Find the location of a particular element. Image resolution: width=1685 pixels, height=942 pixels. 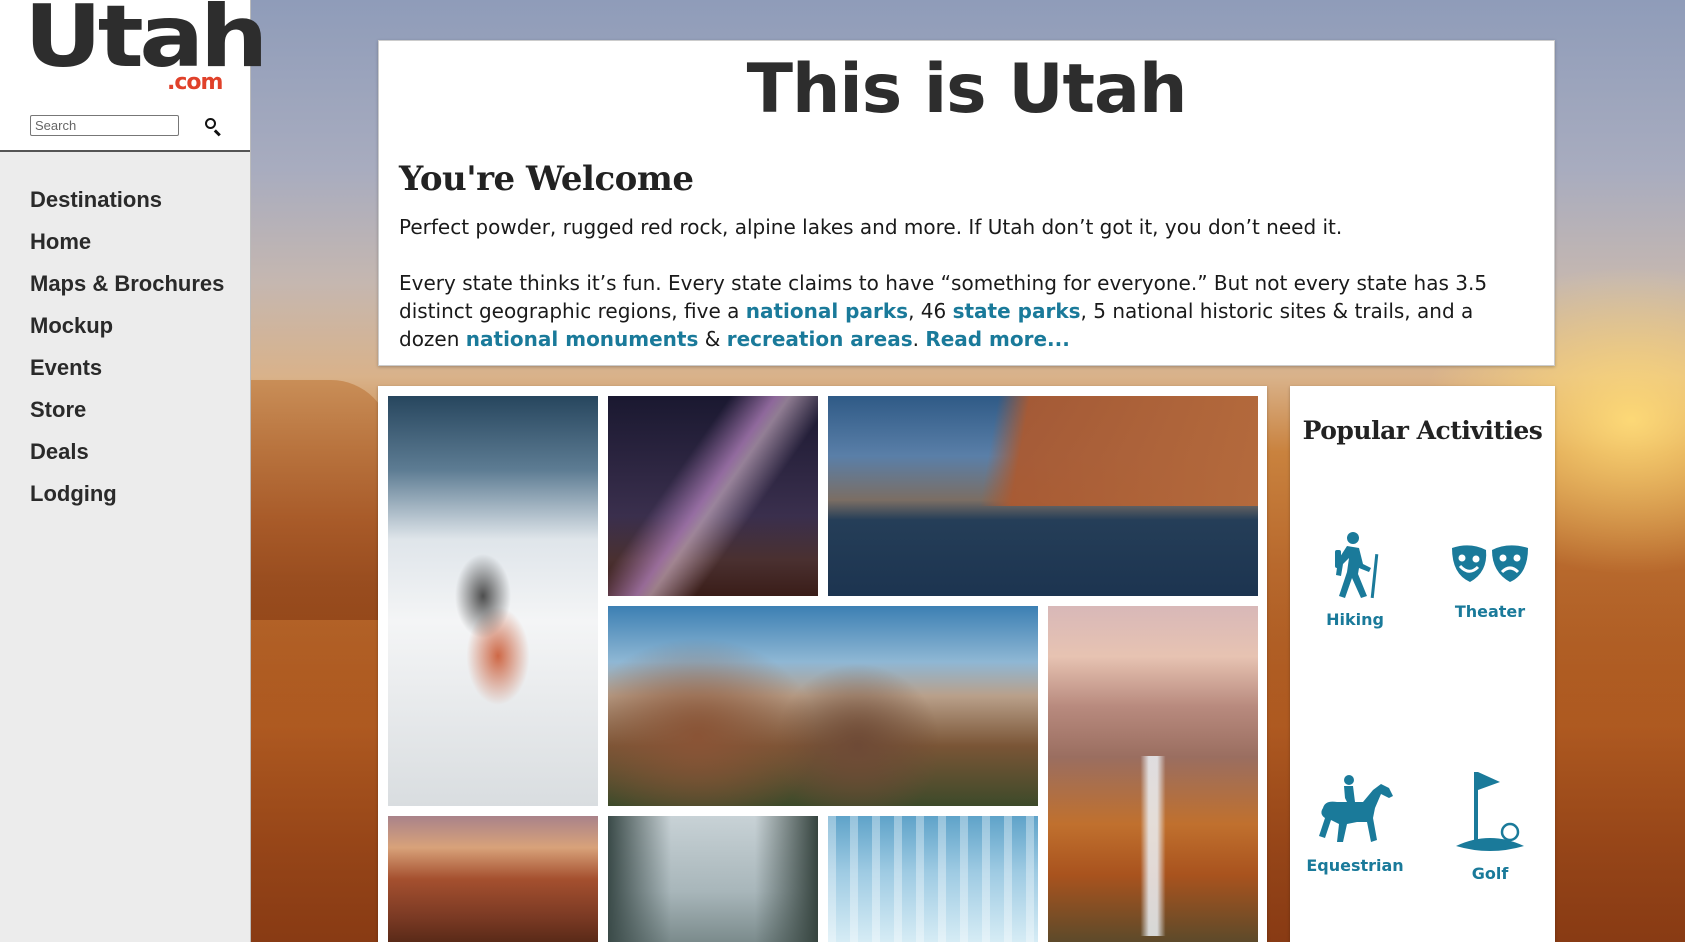

nav-item-lodging: Lodging is located at coordinates (125, 499).